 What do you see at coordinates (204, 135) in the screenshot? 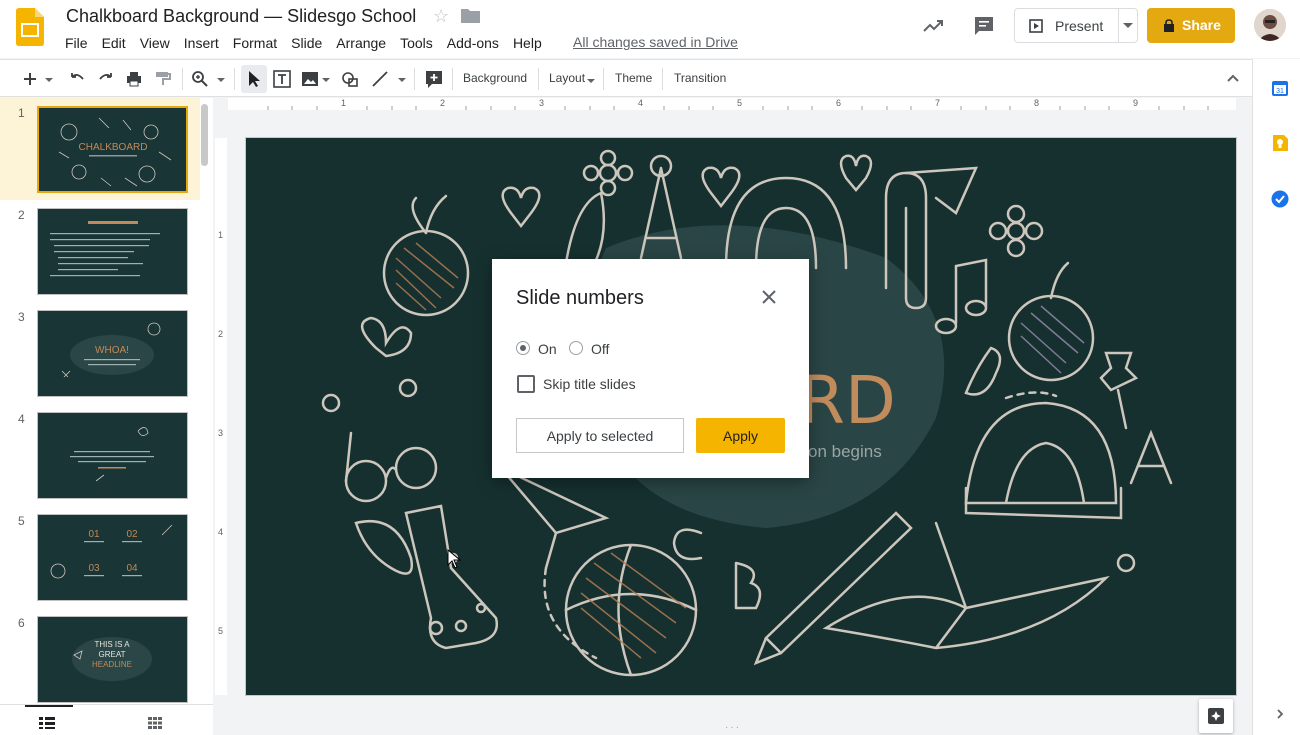
I see `filmstrip-scrollbar` at bounding box center [204, 135].